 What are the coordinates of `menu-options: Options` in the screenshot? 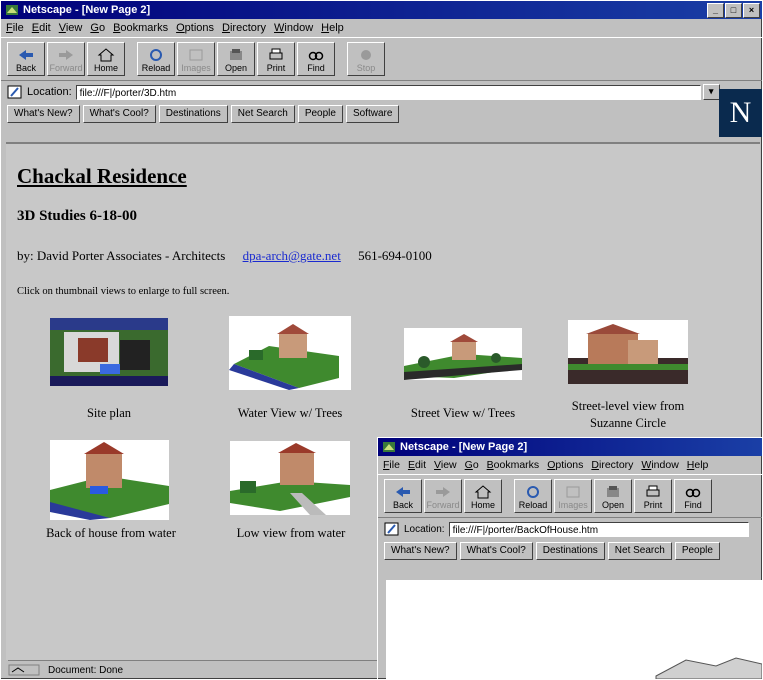 It's located at (195, 28).